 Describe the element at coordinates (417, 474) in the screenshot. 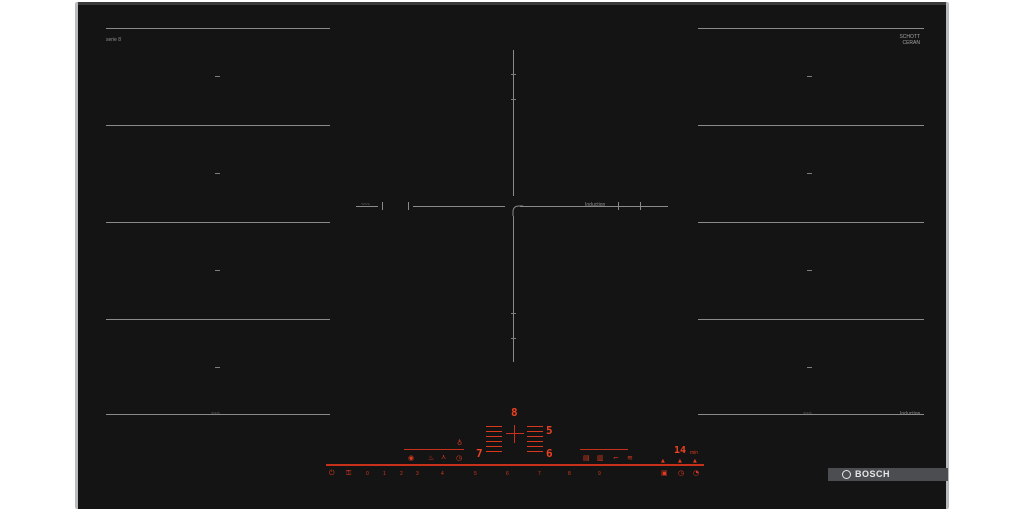

I see `scale-3: 3` at that location.